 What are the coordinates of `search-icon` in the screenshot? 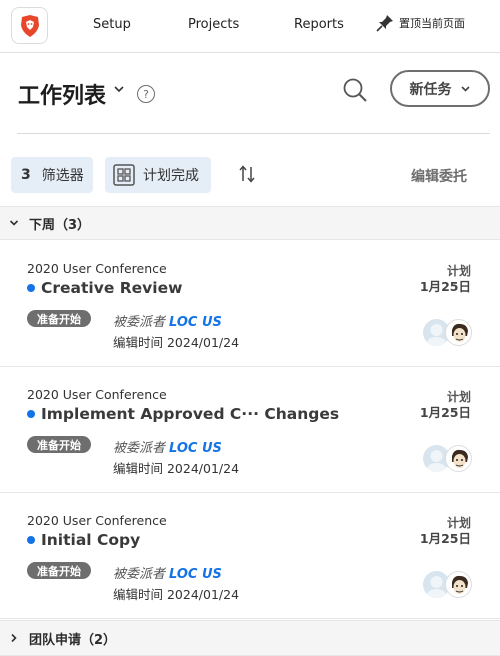 It's located at (355, 90).